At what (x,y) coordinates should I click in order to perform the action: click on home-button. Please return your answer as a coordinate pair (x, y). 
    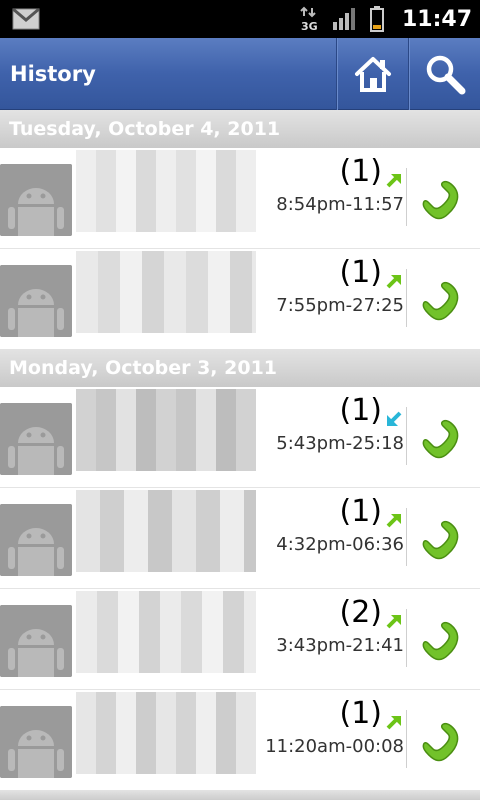
    Looking at the image, I should click on (372, 74).